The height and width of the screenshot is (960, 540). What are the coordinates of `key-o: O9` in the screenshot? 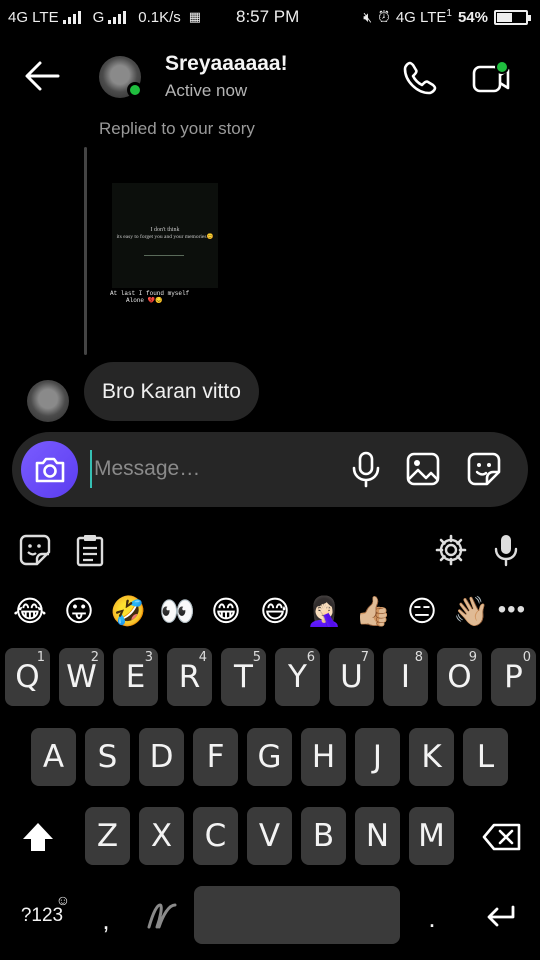 It's located at (459, 677).